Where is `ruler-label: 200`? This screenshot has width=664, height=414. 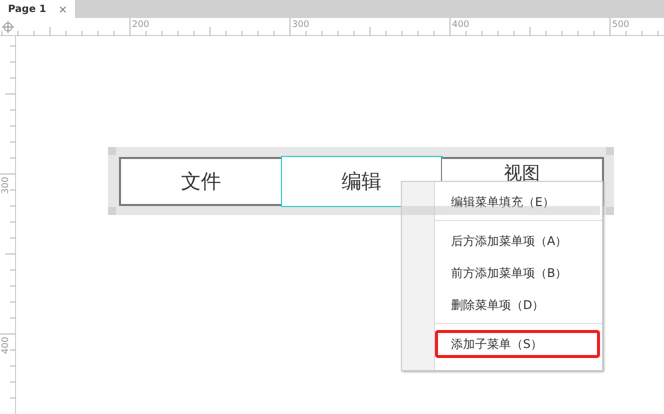
ruler-label: 200 is located at coordinates (141, 25).